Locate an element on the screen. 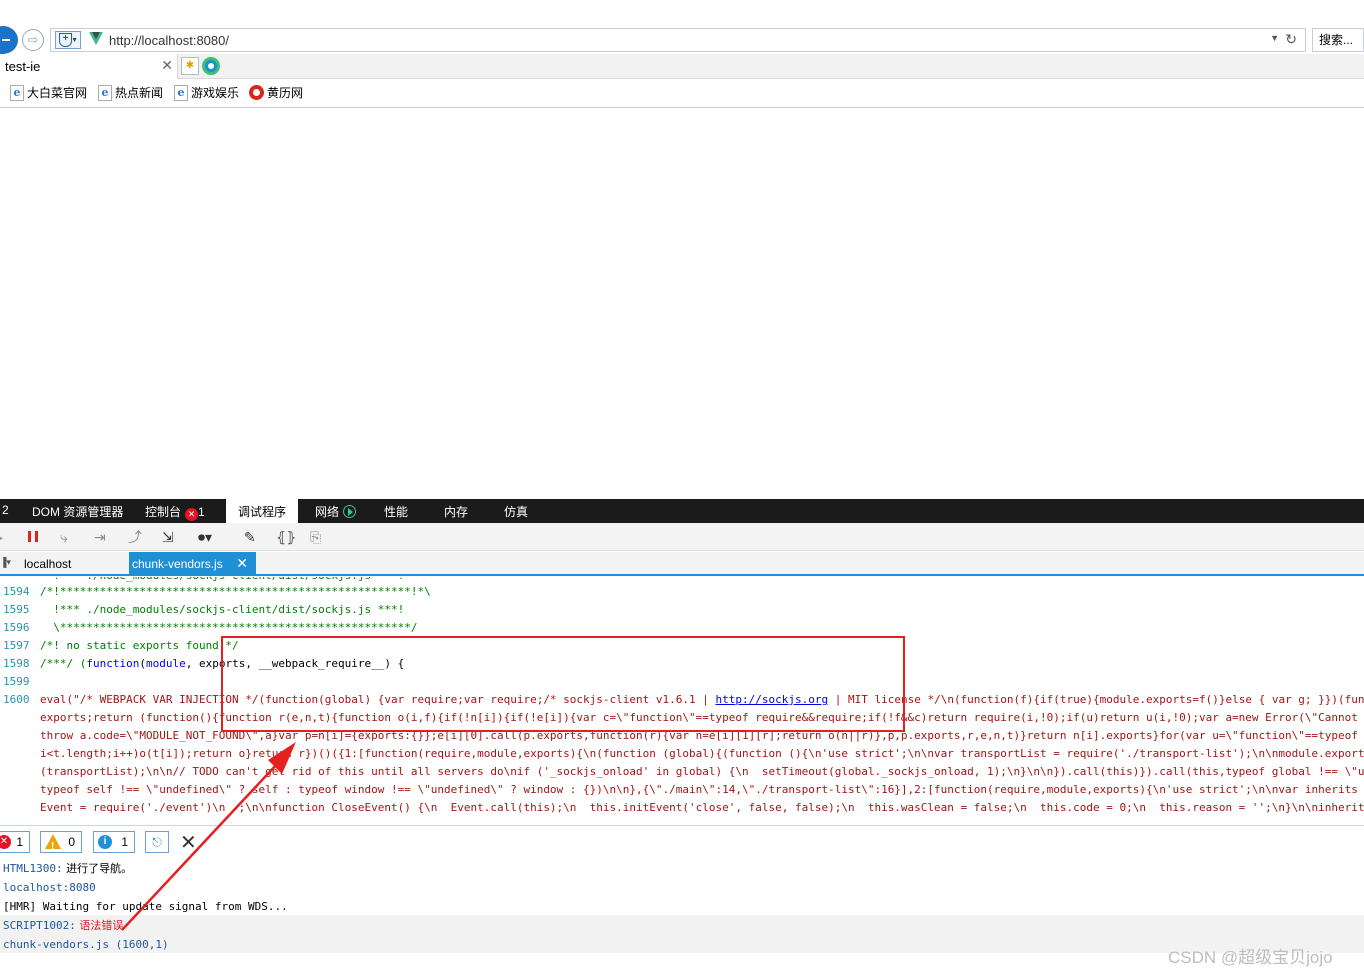 The height and width of the screenshot is (973, 1364). tab-memory: 内存 is located at coordinates (456, 511).